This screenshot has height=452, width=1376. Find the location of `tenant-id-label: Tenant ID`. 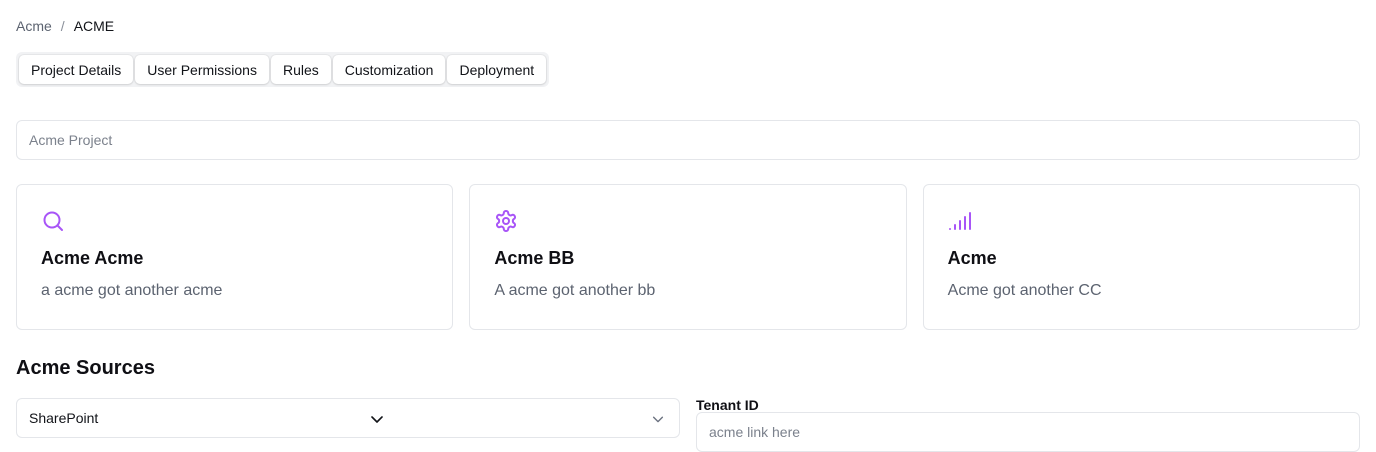

tenant-id-label: Tenant ID is located at coordinates (727, 405).